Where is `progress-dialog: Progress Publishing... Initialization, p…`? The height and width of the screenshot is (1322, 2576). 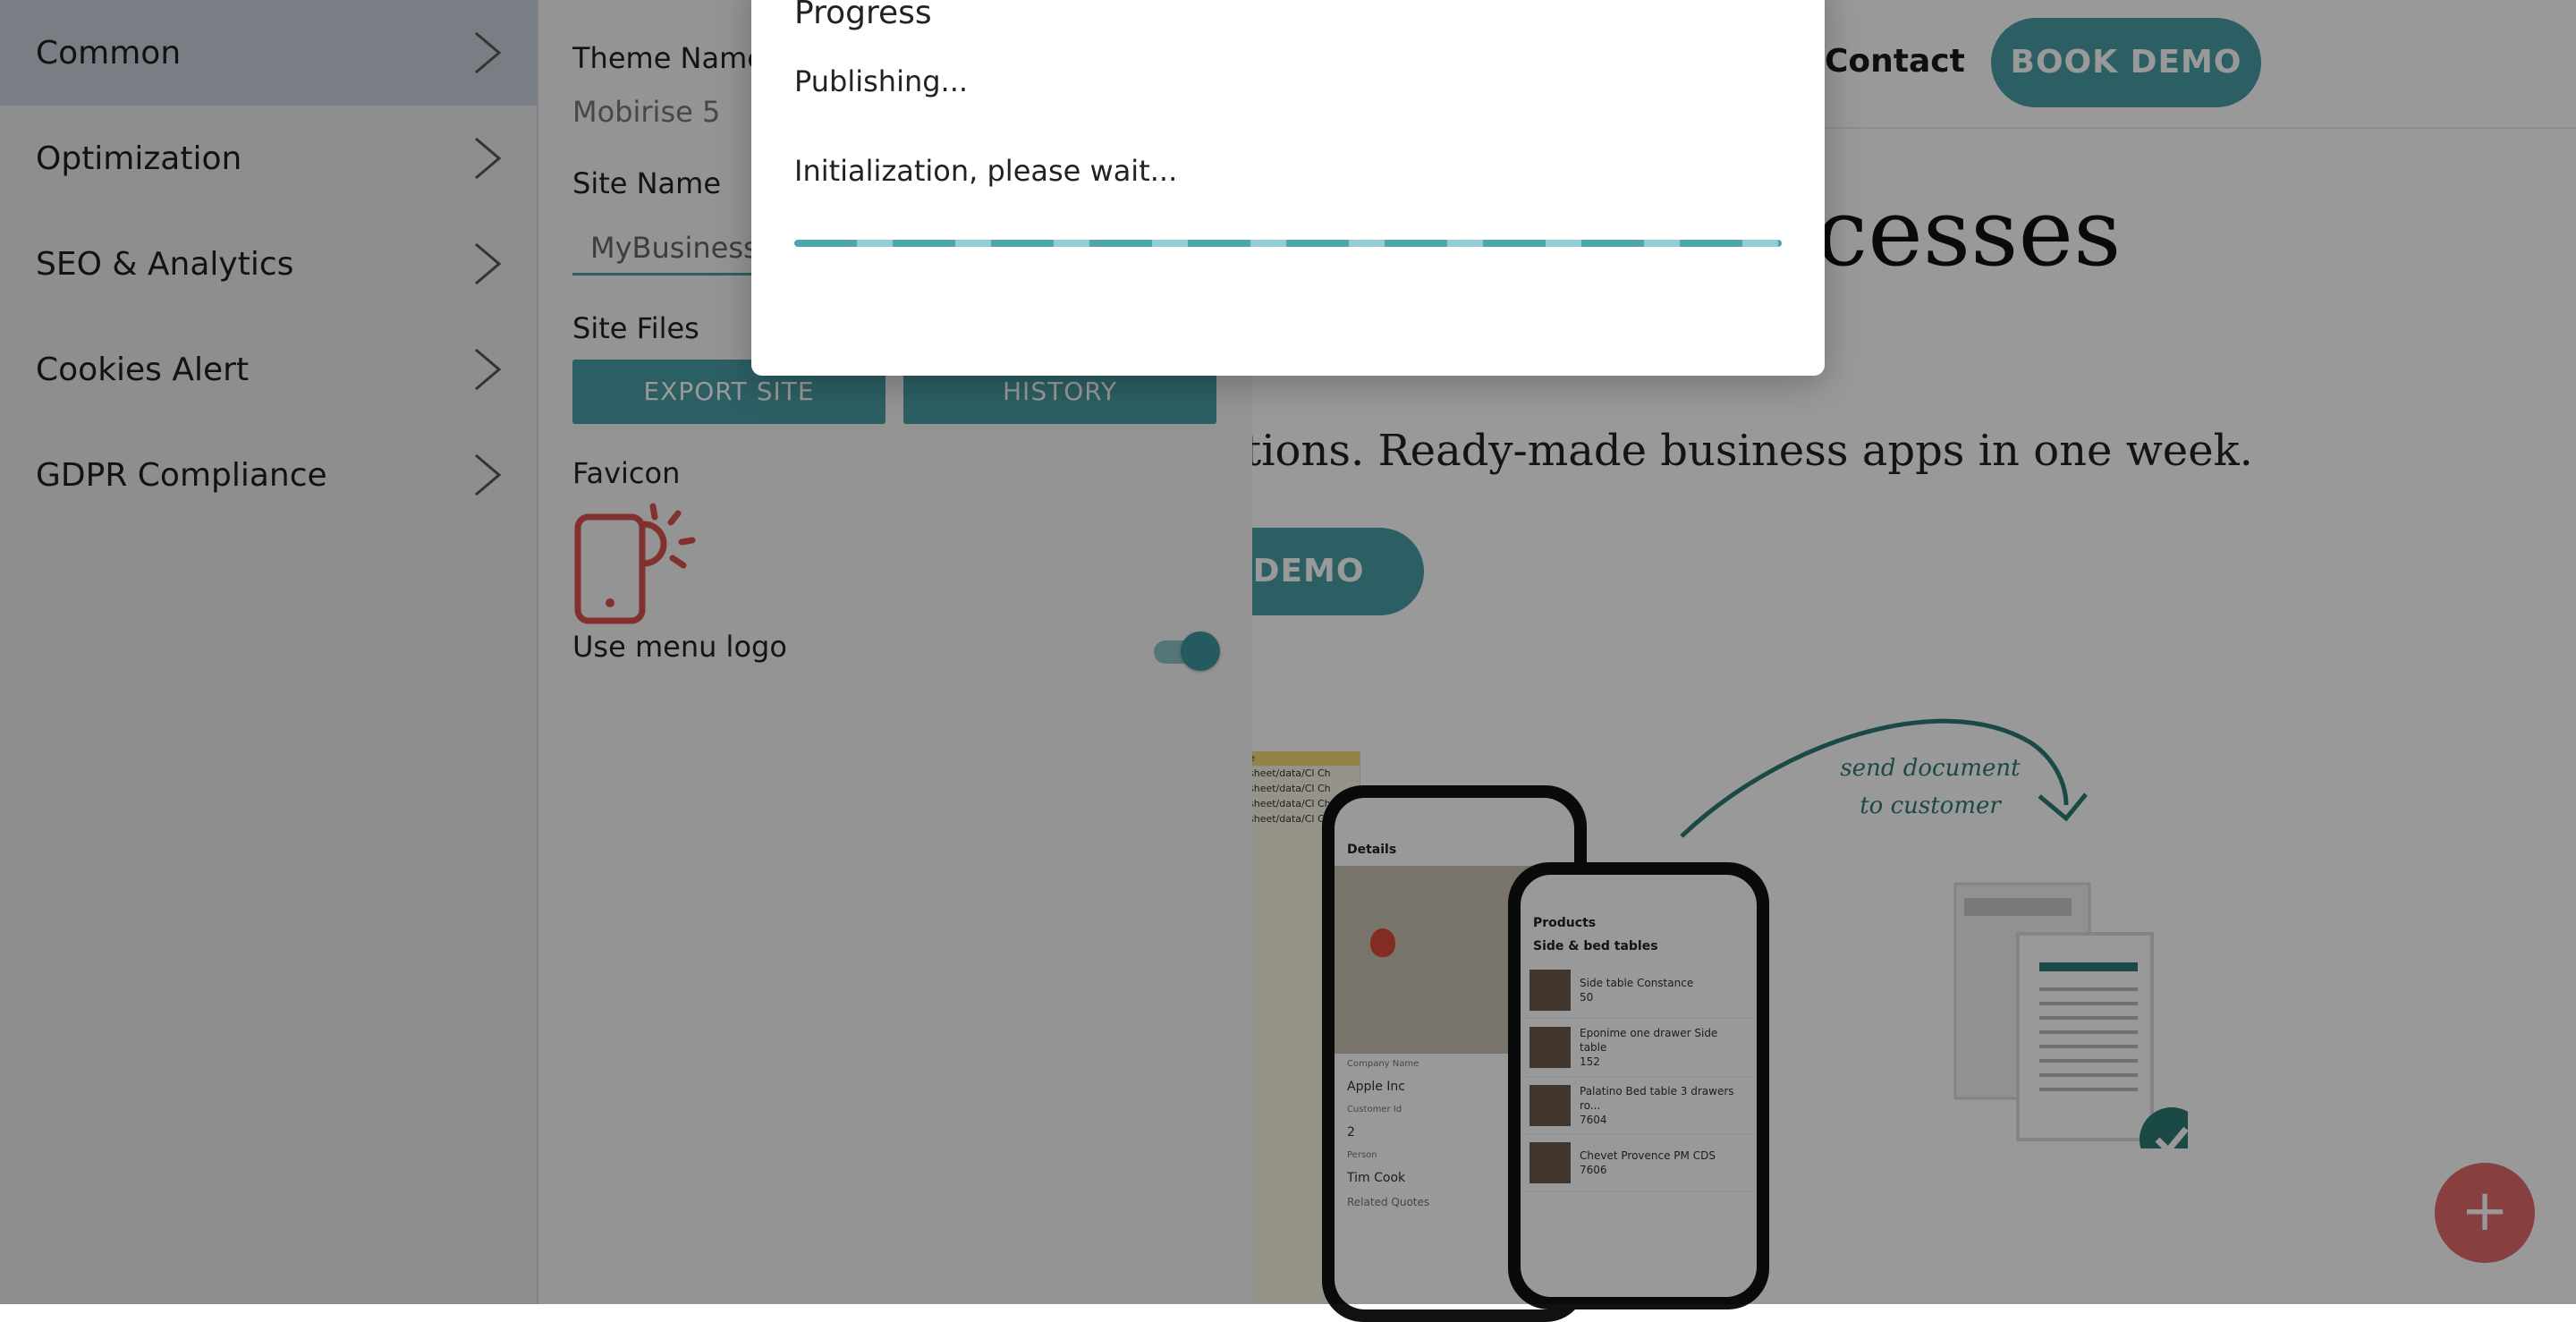
progress-dialog: Progress Publishing... Initialization, p… is located at coordinates (1288, 188).